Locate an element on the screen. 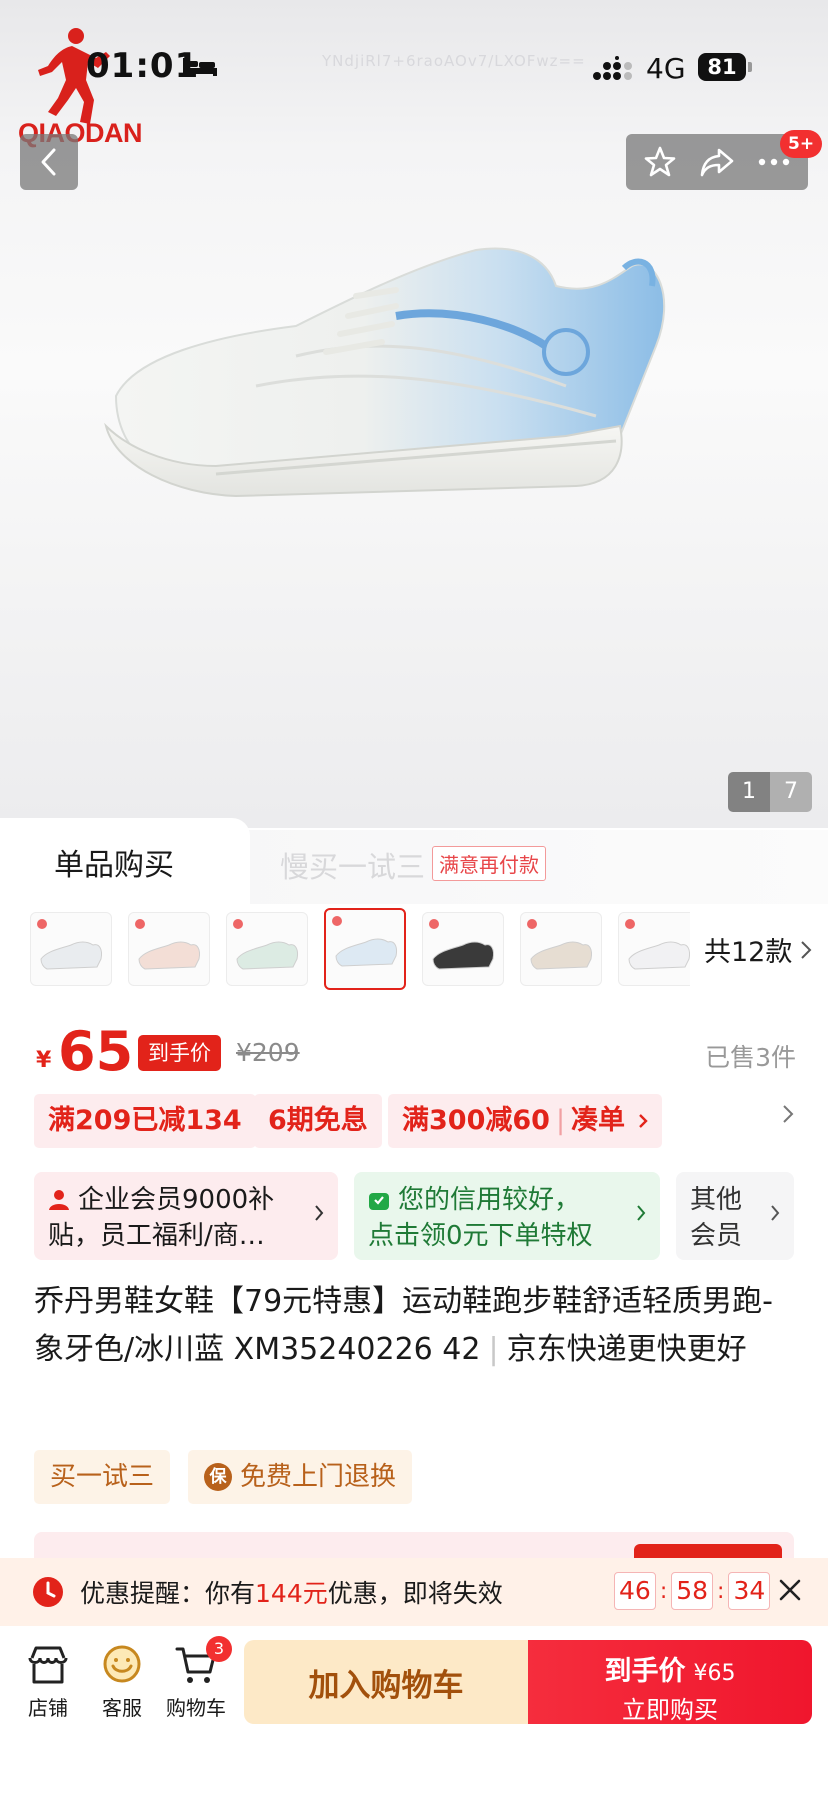 This screenshot has width=828, height=1801. try-three-tag: 买一试三 is located at coordinates (102, 1477).